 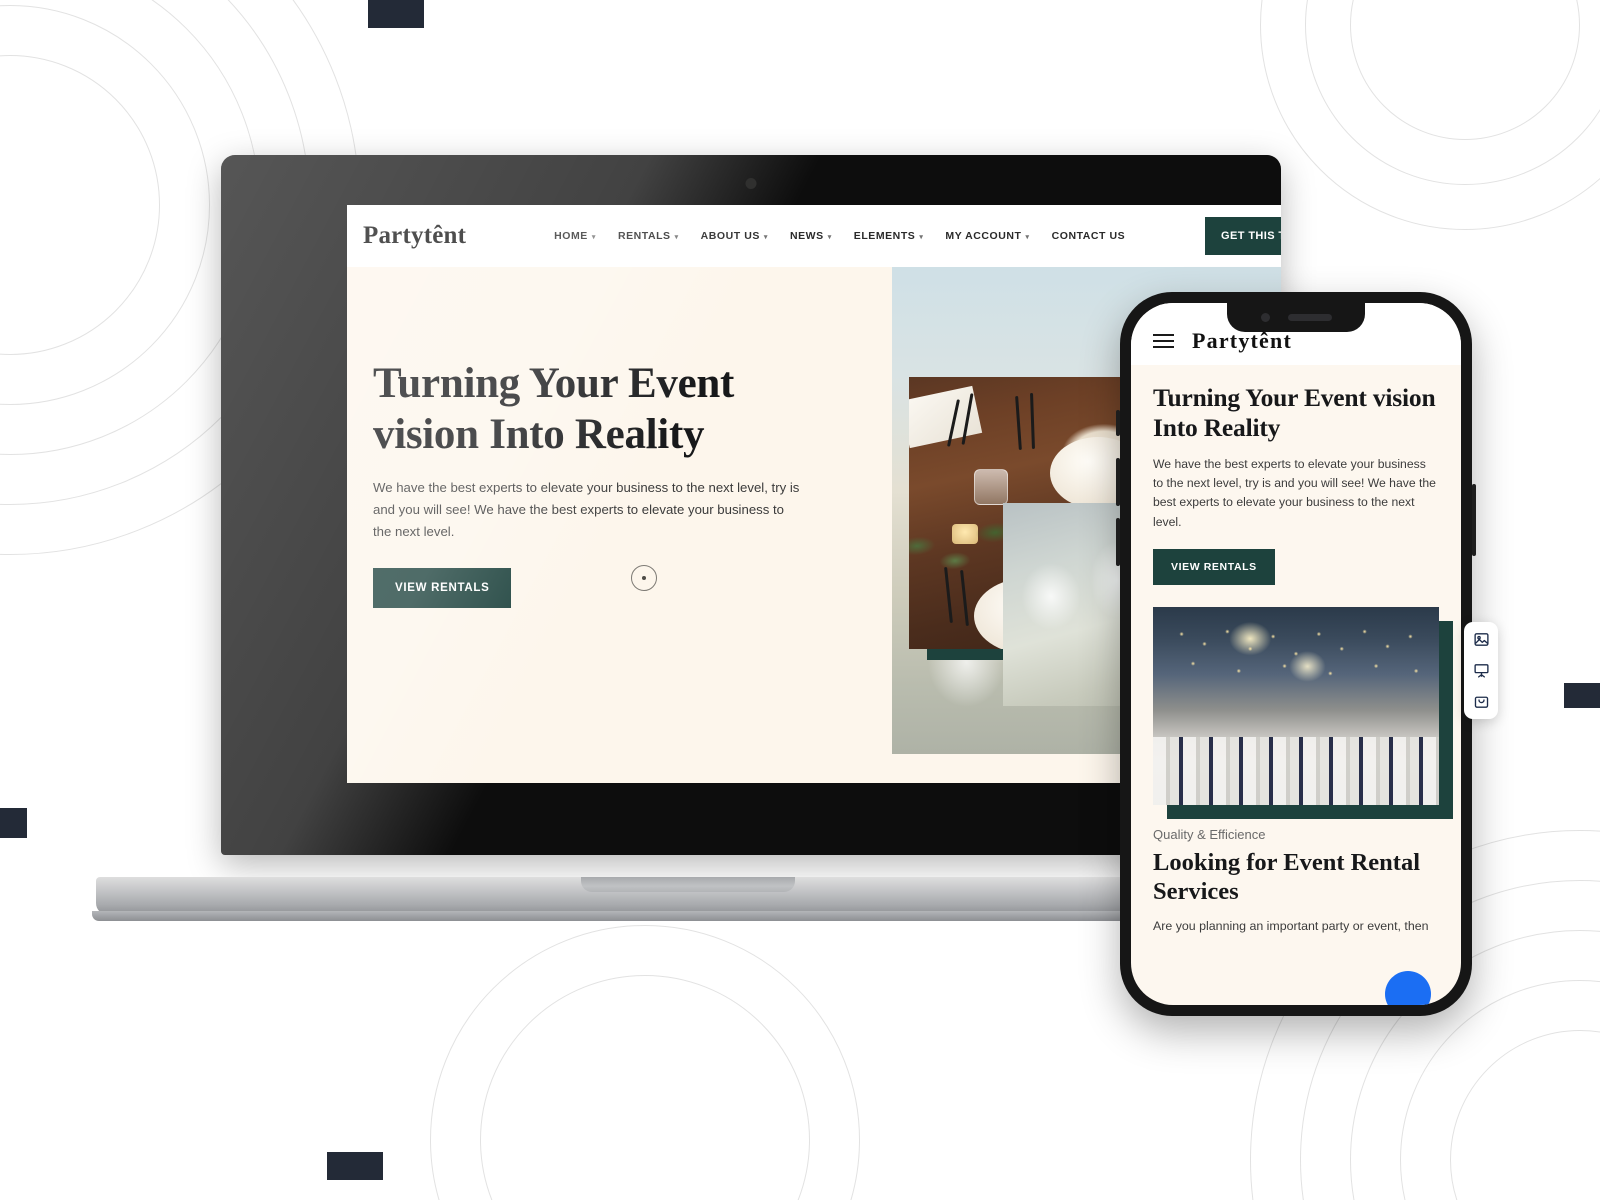 What do you see at coordinates (688, 916) in the screenshot?
I see `laptop-foot` at bounding box center [688, 916].